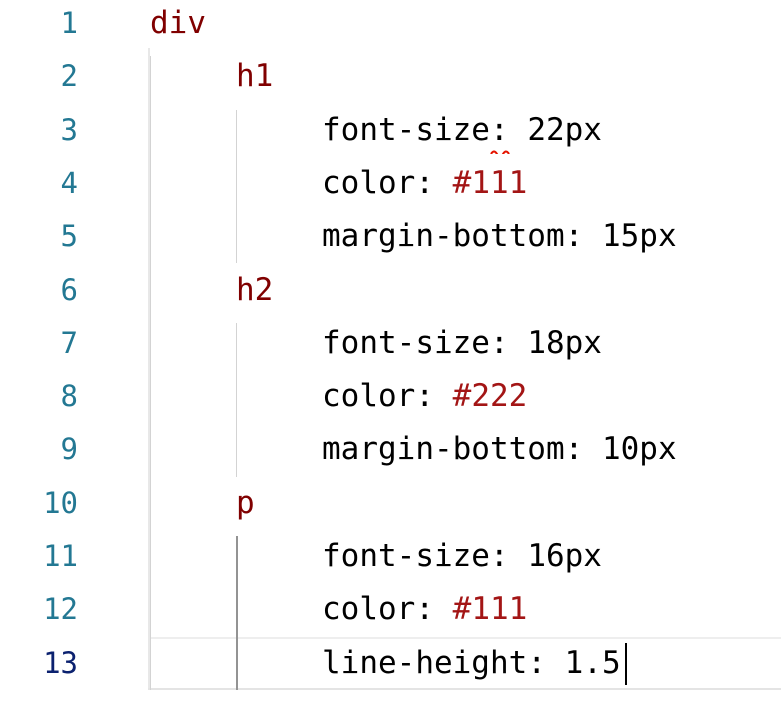 The height and width of the screenshot is (713, 781). Describe the element at coordinates (69, 76) in the screenshot. I see `line-number: 2` at that location.